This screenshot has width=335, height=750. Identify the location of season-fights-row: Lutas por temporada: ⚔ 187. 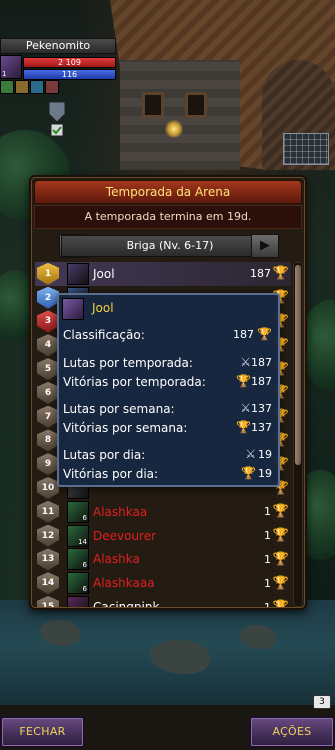
(167, 364).